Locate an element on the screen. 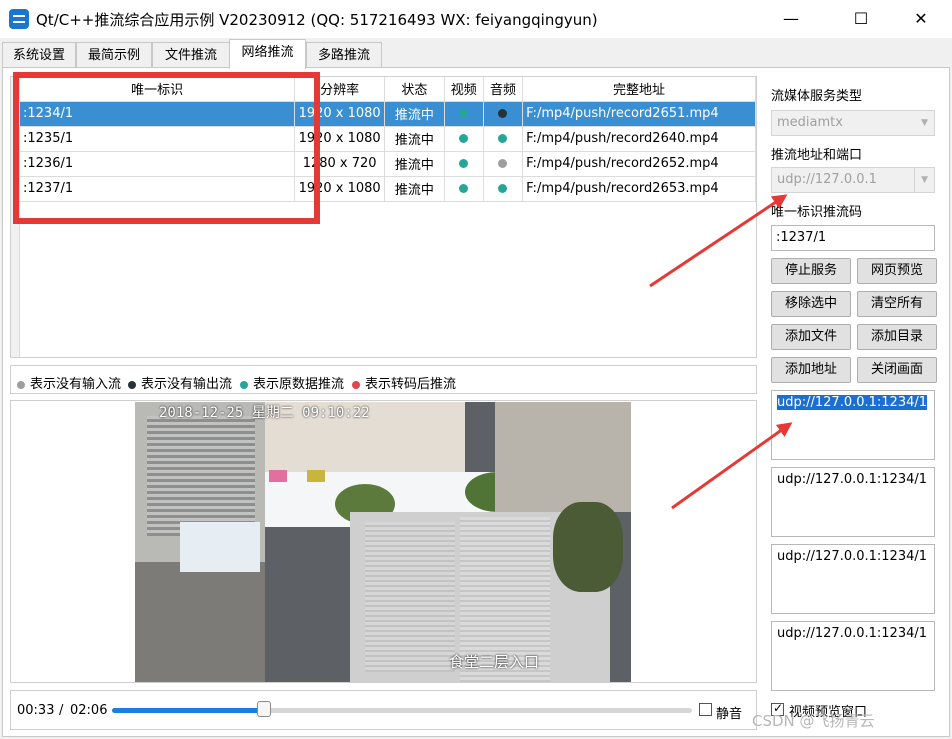 The width and height of the screenshot is (952, 739). push-address-label: 推流地址和端口 is located at coordinates (817, 155).